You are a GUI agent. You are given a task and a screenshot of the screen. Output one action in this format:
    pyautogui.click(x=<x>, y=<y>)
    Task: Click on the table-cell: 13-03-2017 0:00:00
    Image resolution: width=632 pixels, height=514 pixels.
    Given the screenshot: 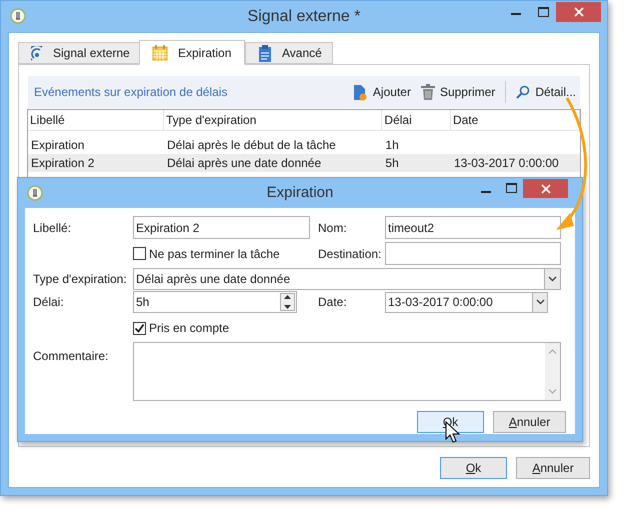 What is the action you would take?
    pyautogui.click(x=506, y=163)
    